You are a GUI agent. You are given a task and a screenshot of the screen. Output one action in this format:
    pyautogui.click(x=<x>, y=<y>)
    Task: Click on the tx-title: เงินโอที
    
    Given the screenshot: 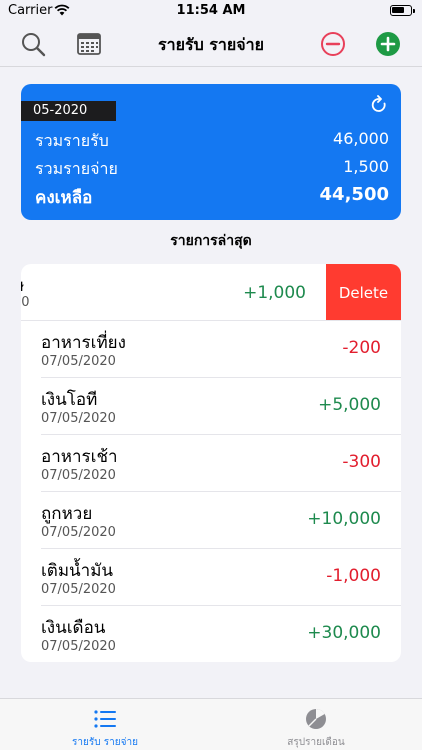 What is the action you would take?
    pyautogui.click(x=69, y=400)
    